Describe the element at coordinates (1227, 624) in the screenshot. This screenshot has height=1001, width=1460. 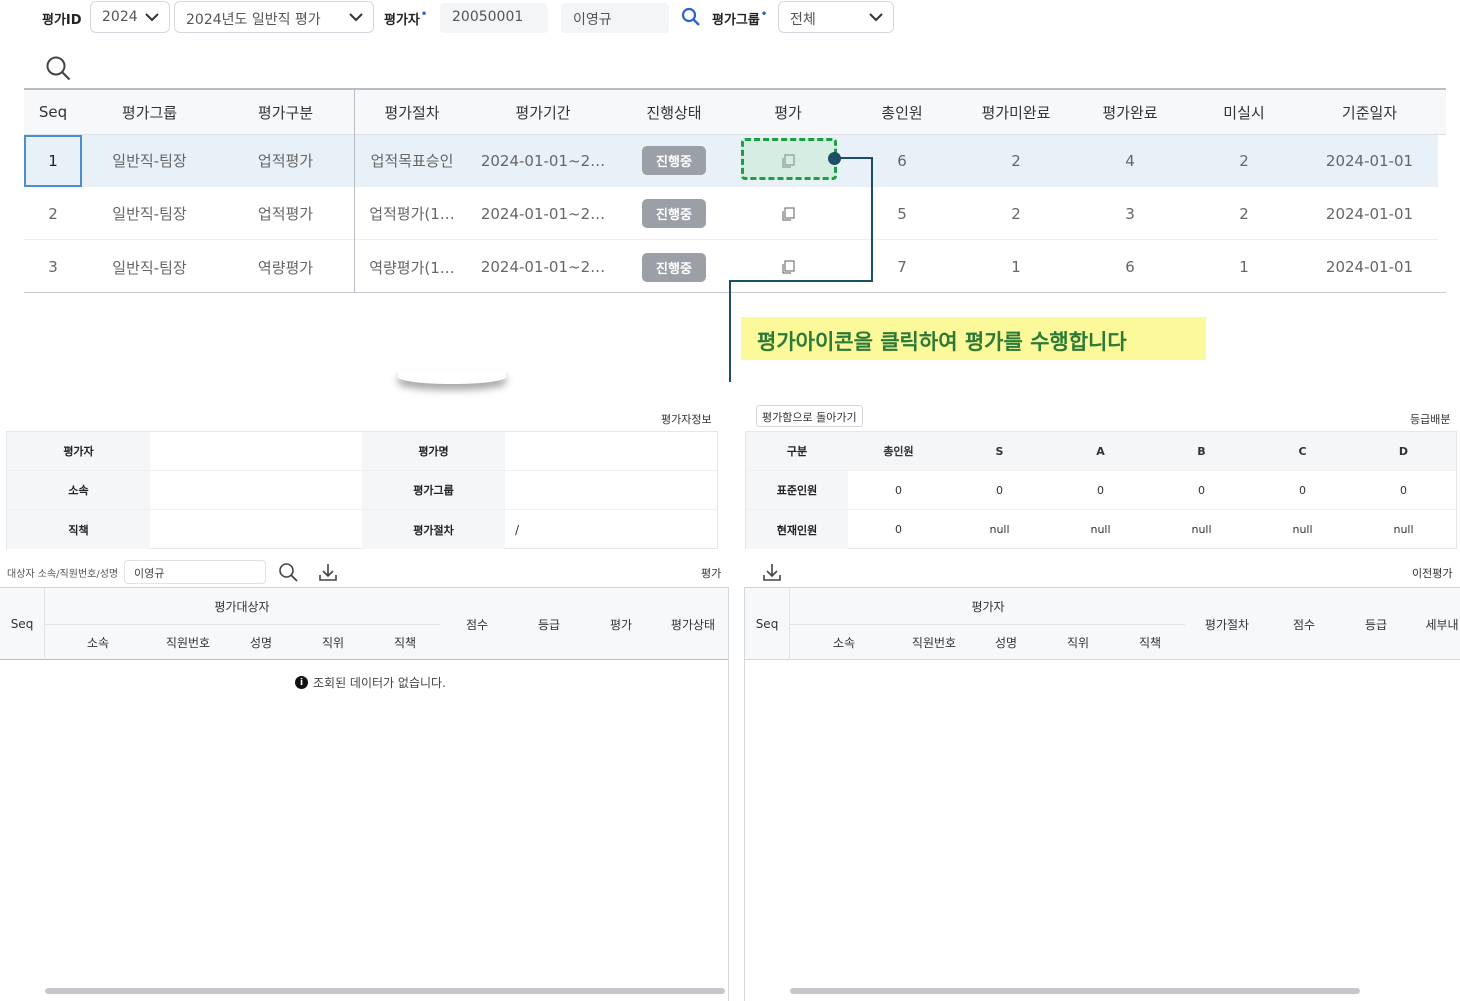
I see `col-eval-step: 평가절차` at that location.